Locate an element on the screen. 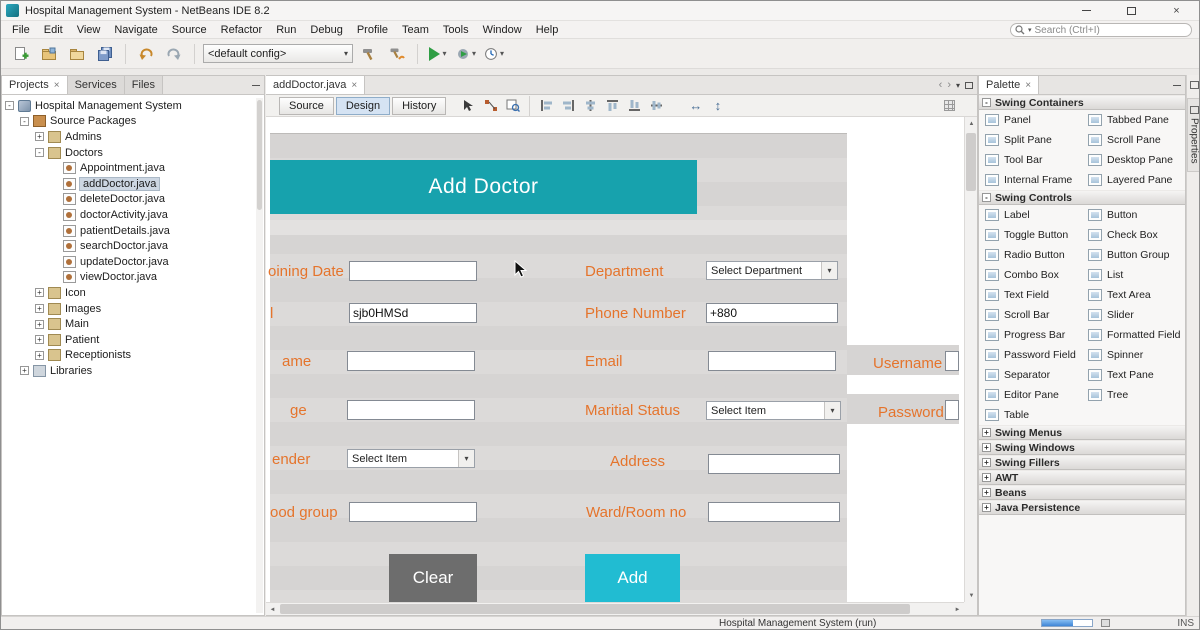 This screenshot has height=630, width=1200. tab-list-icon: ▾ is located at coordinates (958, 85).